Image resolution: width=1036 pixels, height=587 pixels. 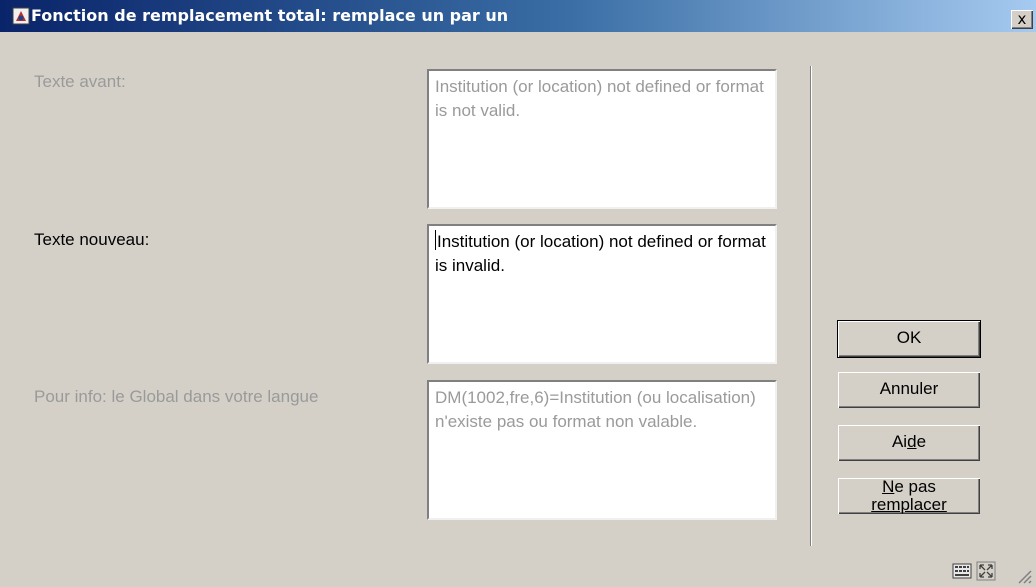 I want to click on aide-button: Aide, so click(x=909, y=443).